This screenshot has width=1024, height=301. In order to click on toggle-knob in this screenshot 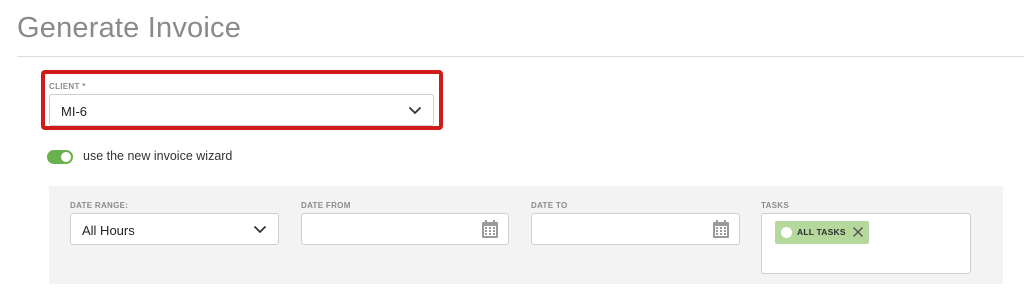, I will do `click(66, 157)`.